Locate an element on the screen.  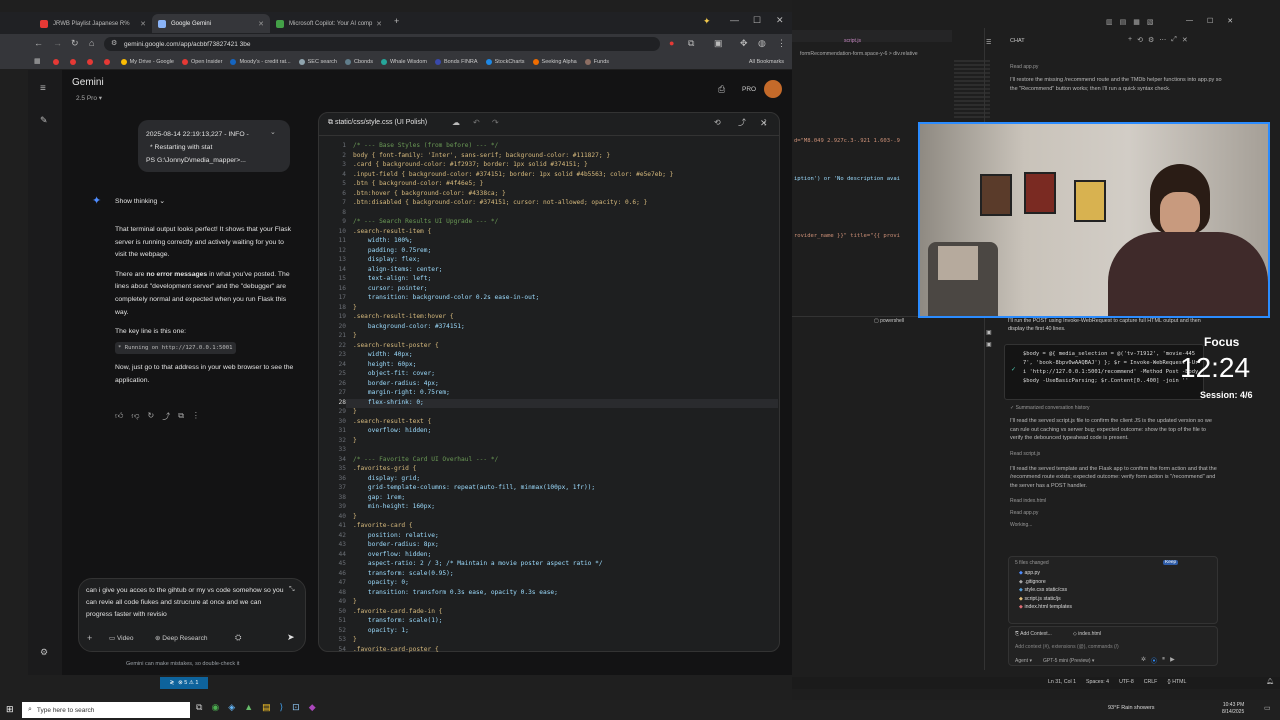
thumbs-down-icon: 👎︎ is located at coordinates (135, 416).